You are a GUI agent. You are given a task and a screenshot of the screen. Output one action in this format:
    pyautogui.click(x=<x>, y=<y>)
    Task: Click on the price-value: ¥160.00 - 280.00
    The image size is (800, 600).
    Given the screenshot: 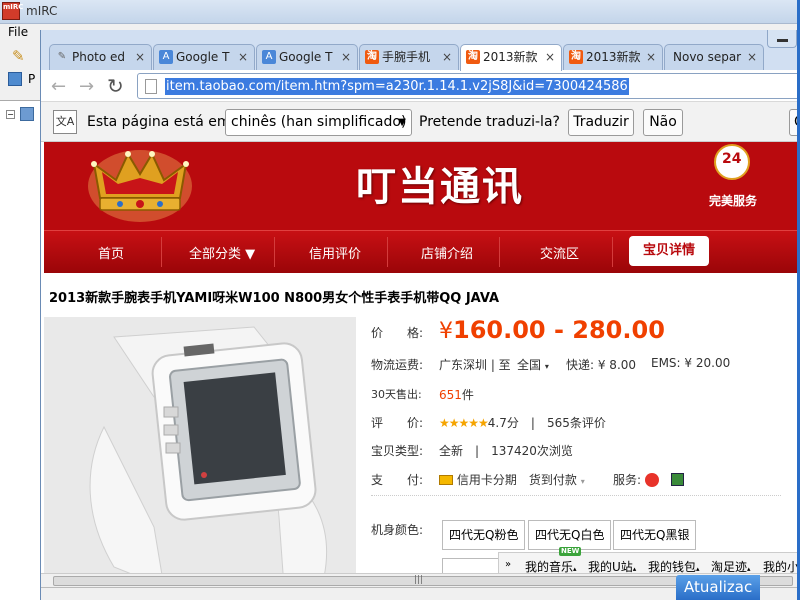 What is the action you would take?
    pyautogui.click(x=552, y=330)
    